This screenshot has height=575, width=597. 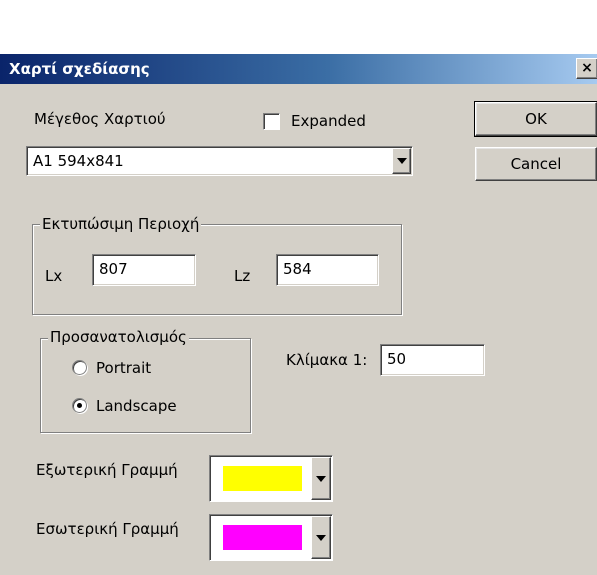 What do you see at coordinates (78, 161) in the screenshot?
I see `paper-size-value: A1 594x841` at bounding box center [78, 161].